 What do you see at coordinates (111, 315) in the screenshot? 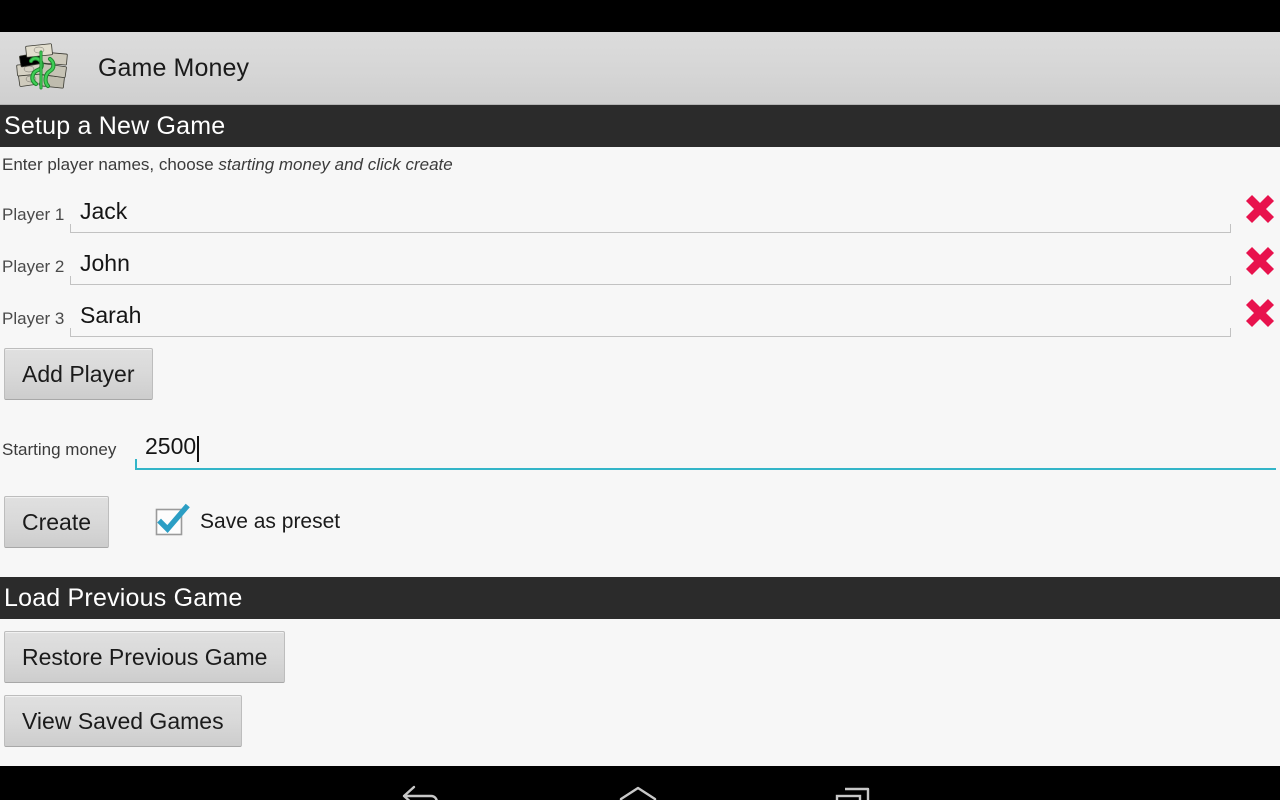
I see `player-name-value: Sarah` at bounding box center [111, 315].